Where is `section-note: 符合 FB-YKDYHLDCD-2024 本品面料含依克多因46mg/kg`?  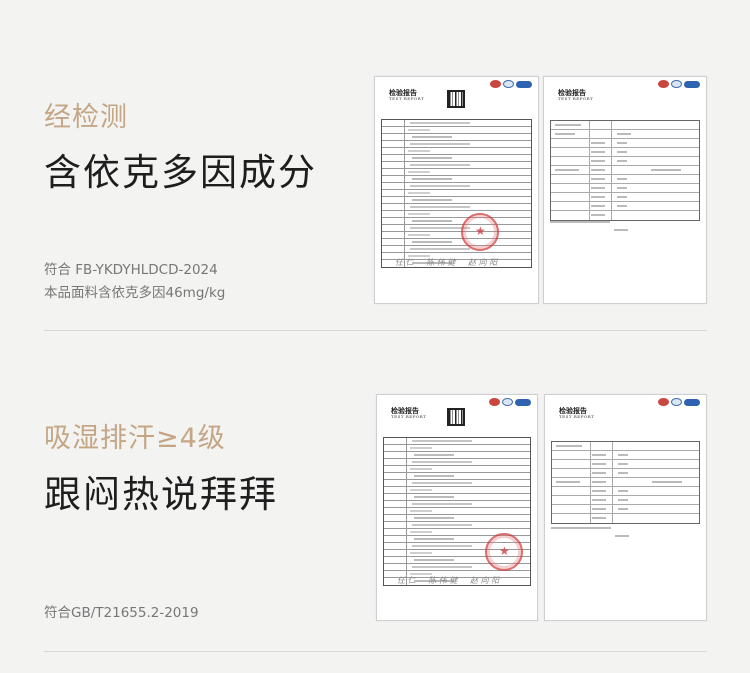 section-note: 符合 FB-YKDYHLDCD-2024 本品面料含依克多因46mg/kg is located at coordinates (134, 282).